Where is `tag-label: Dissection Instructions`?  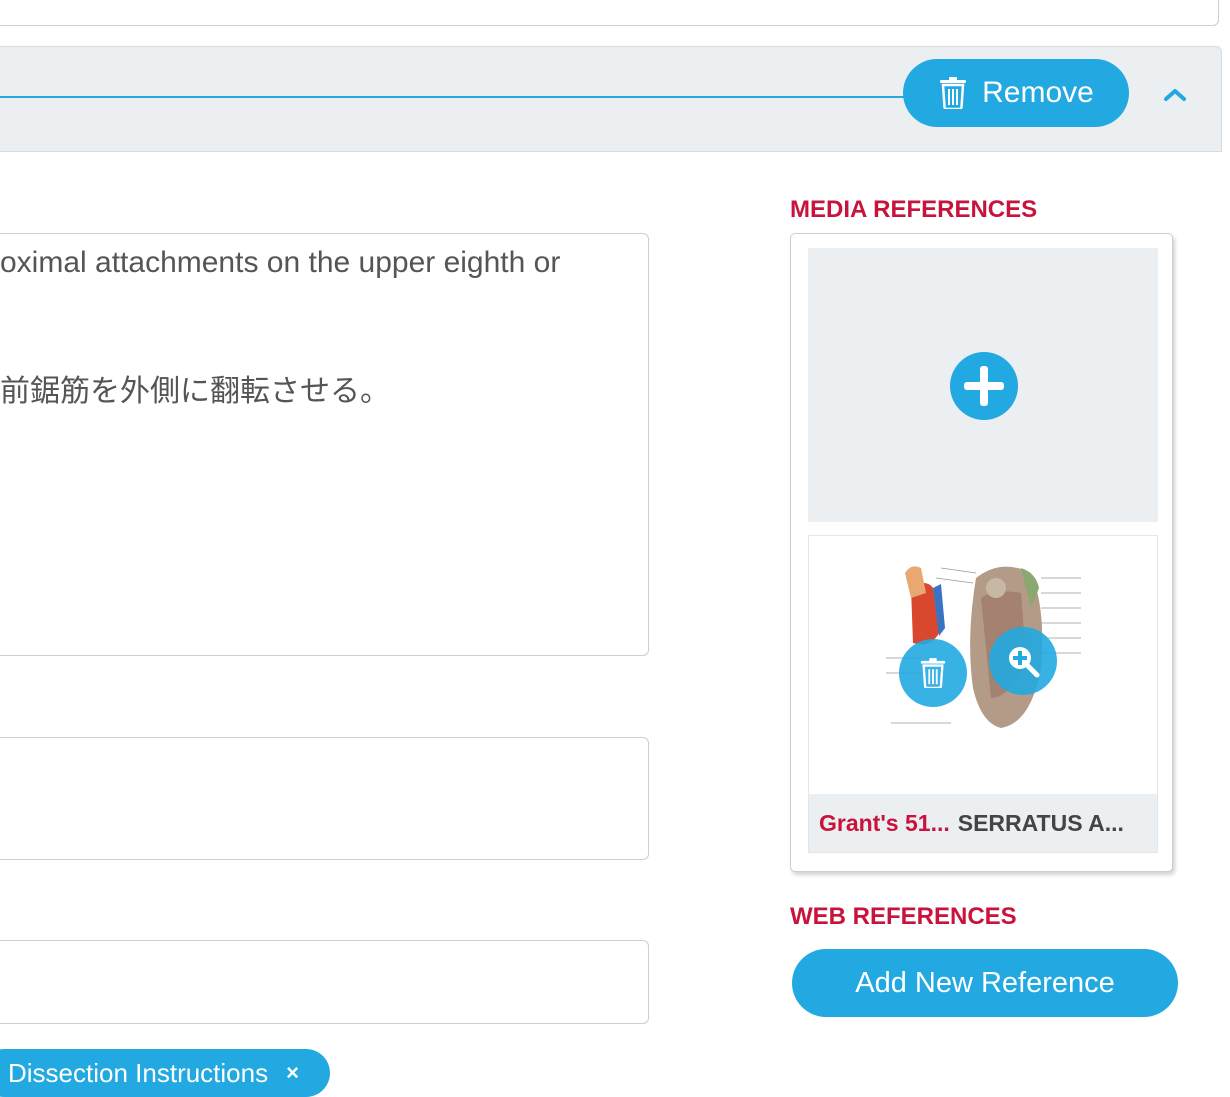
tag-label: Dissection Instructions is located at coordinates (138, 1072).